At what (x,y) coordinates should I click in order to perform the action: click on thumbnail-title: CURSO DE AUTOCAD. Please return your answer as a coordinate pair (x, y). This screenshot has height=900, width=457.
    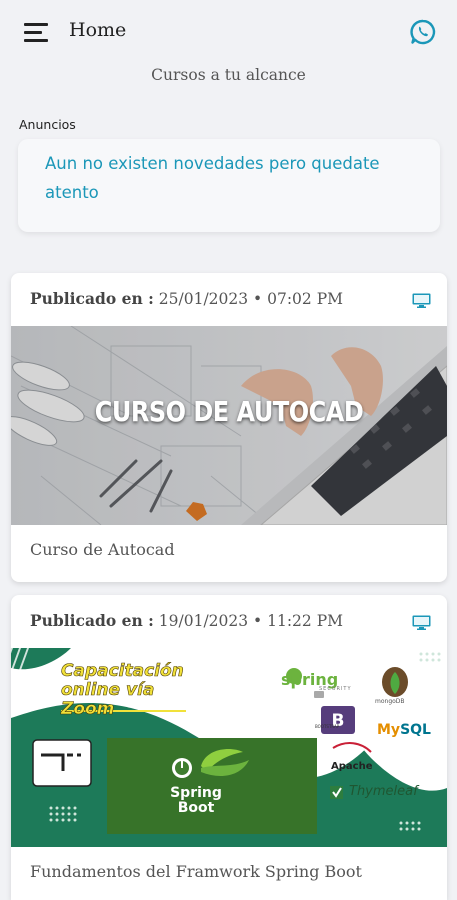
    Looking at the image, I should click on (229, 412).